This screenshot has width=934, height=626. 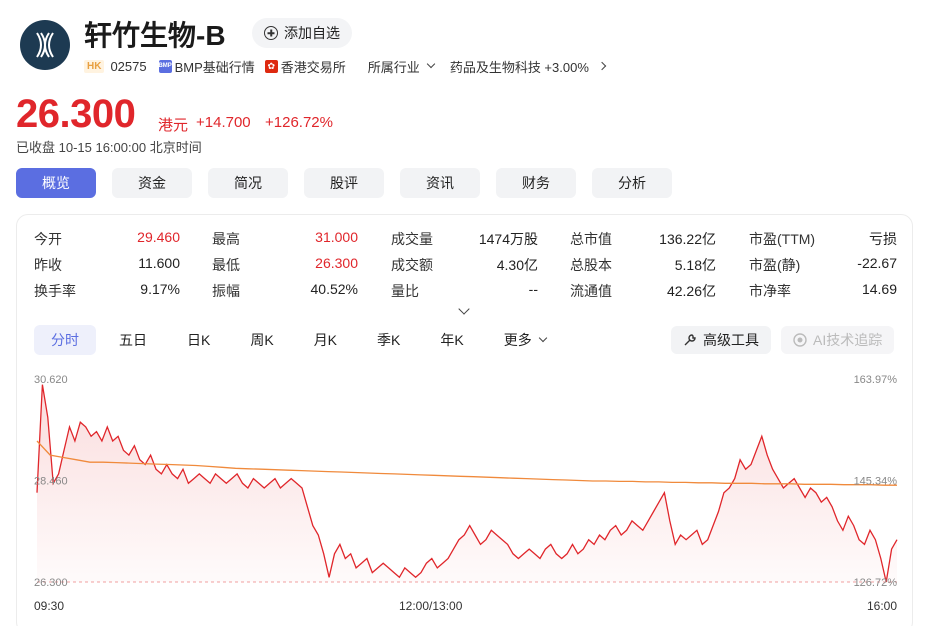 What do you see at coordinates (51, 482) in the screenshot?
I see `y-left-label: 28.460` at bounding box center [51, 482].